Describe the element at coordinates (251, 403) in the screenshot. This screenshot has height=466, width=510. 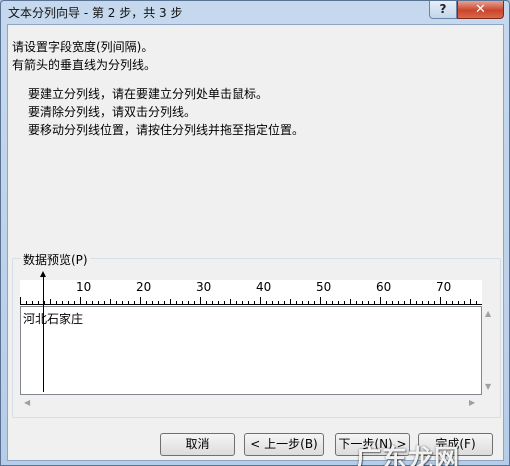
I see `horizontal-scrollbar: ◀ ▶` at that location.